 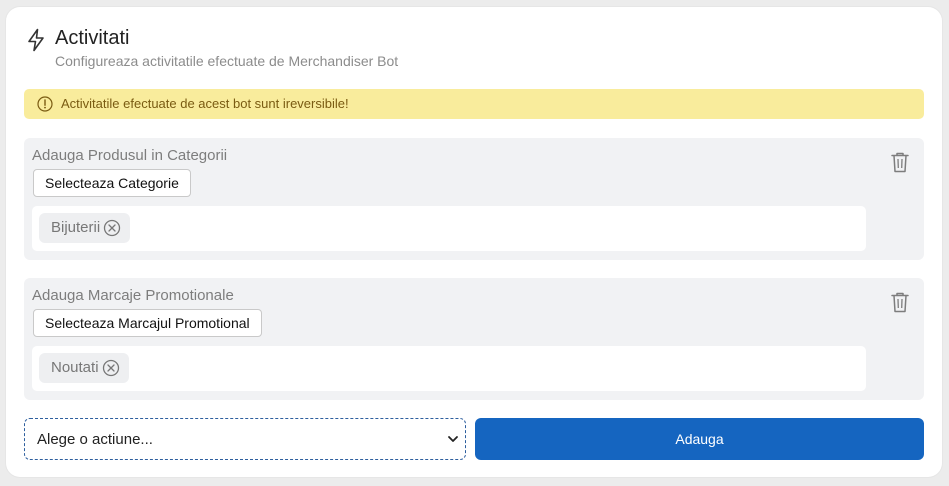 What do you see at coordinates (130, 155) in the screenshot?
I see `section-title: Adauga Produsul in Categorii` at bounding box center [130, 155].